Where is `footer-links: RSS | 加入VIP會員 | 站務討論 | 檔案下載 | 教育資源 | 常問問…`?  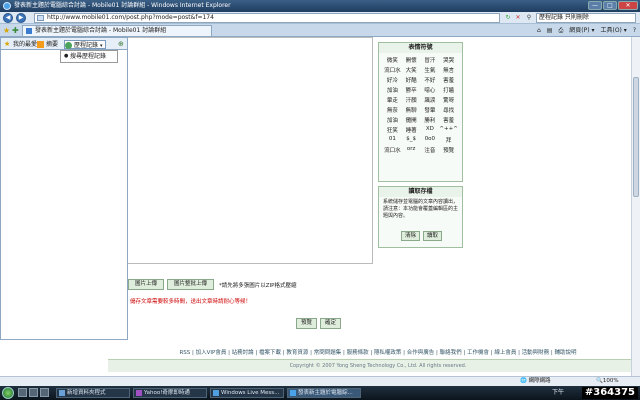 footer-links: RSS | 加入VIP會員 | 站務討論 | 檔案下載 | 教育資源 | 常問問… is located at coordinates (374, 352).